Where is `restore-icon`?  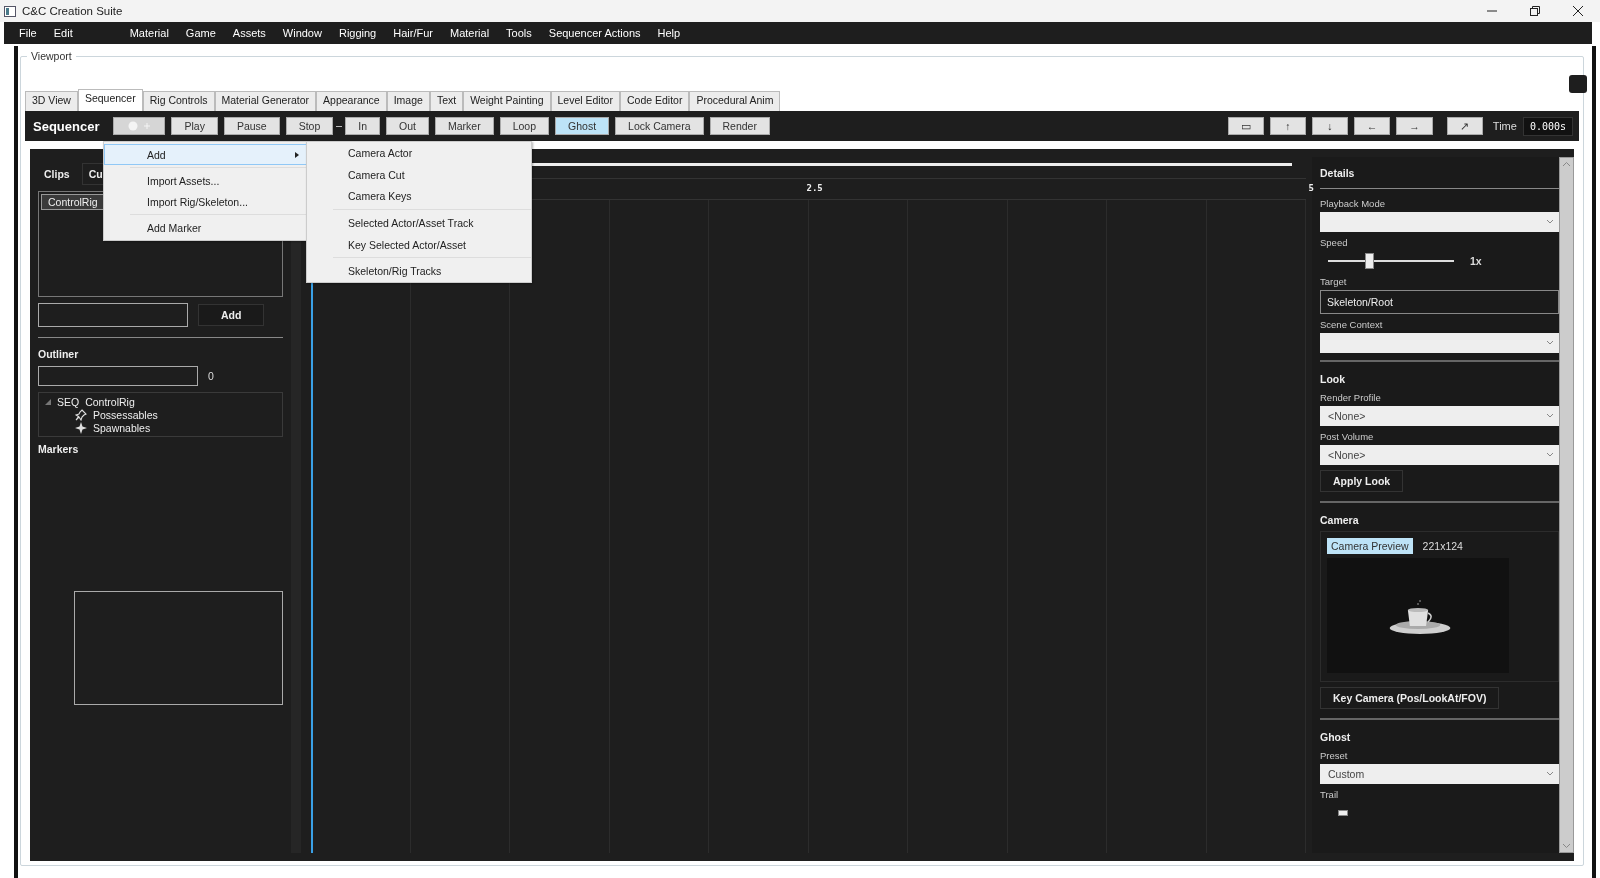
restore-icon is located at coordinates (1535, 11).